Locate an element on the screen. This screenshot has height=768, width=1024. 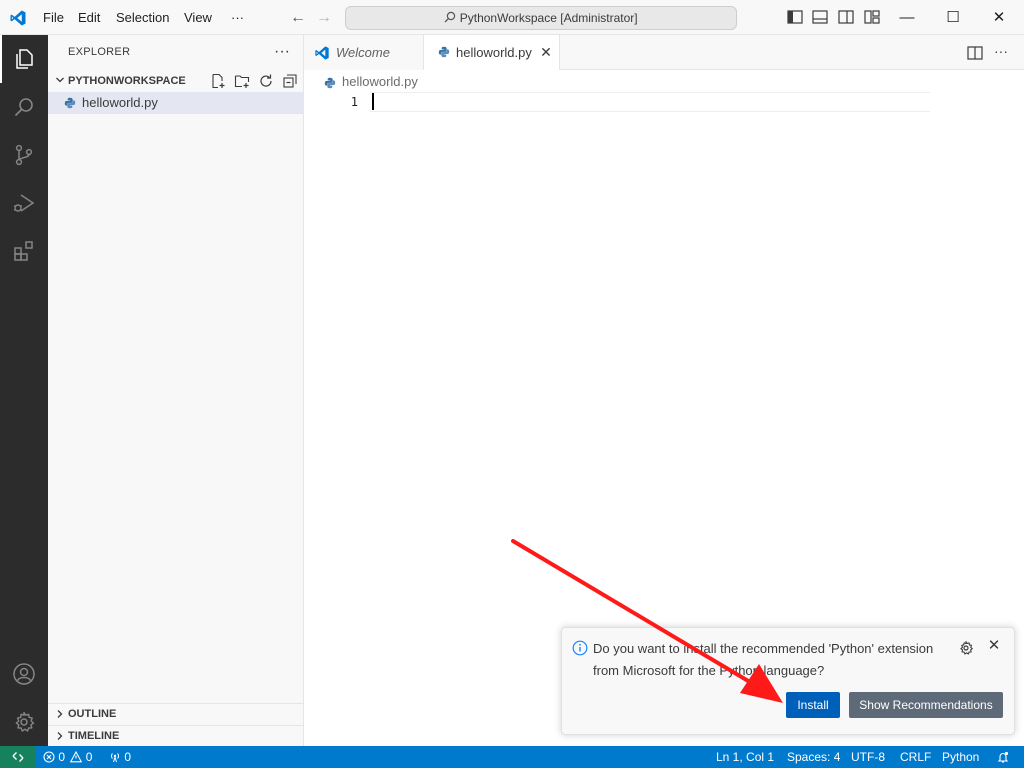
activity-source-control is located at coordinates (24, 155).